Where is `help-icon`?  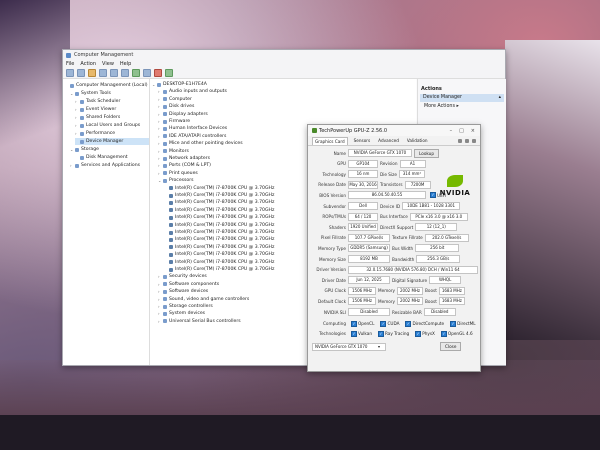
help-icon is located at coordinates (114, 73).